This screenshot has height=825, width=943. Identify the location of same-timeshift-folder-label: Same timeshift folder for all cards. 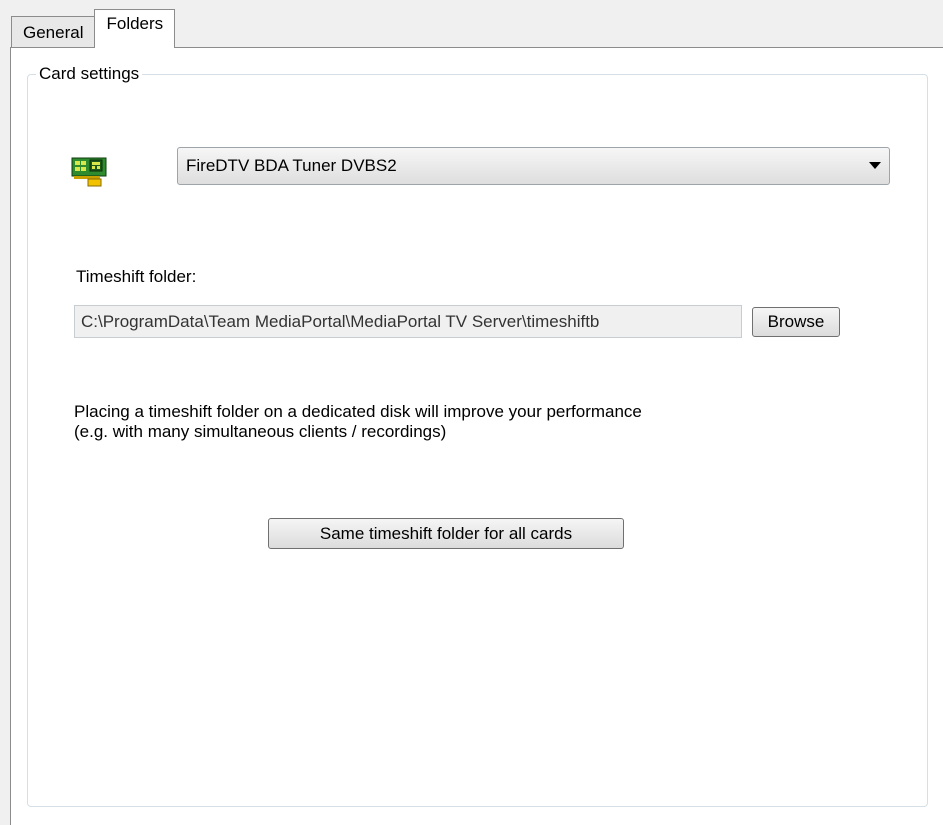
(446, 533).